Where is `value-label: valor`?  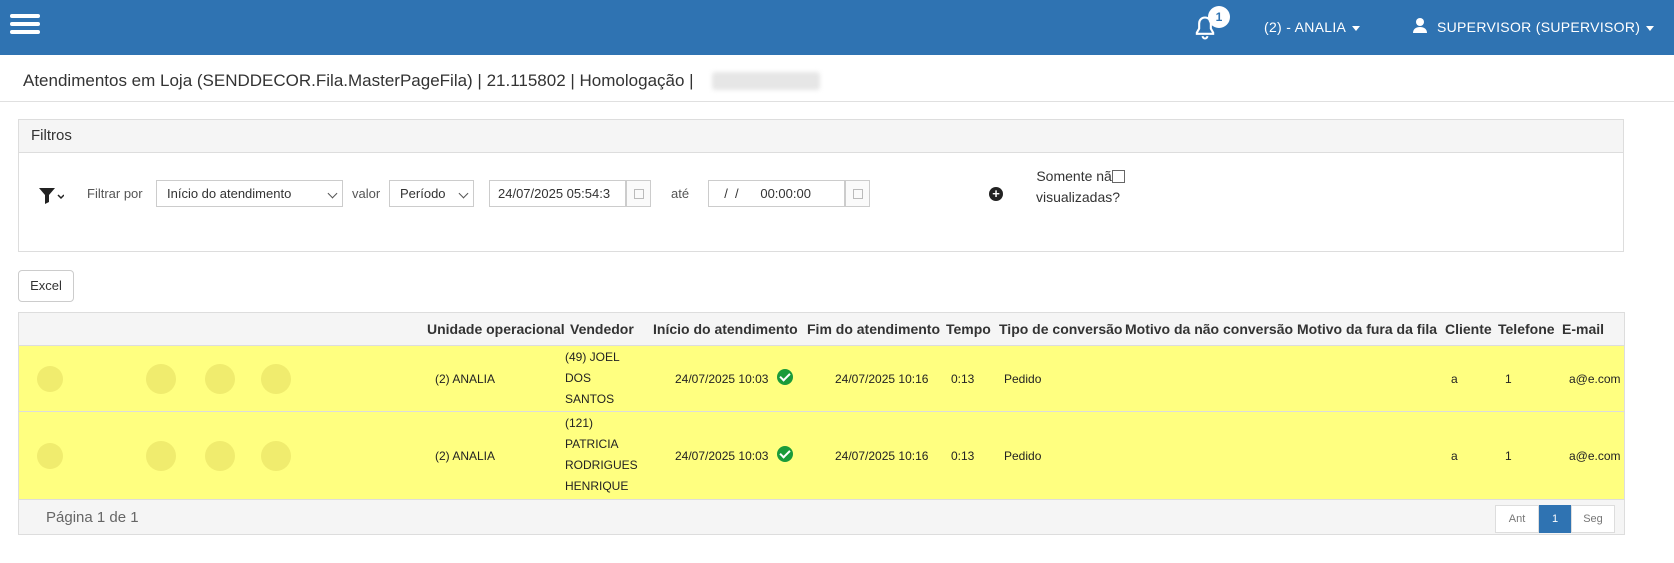
value-label: valor is located at coordinates (366, 193).